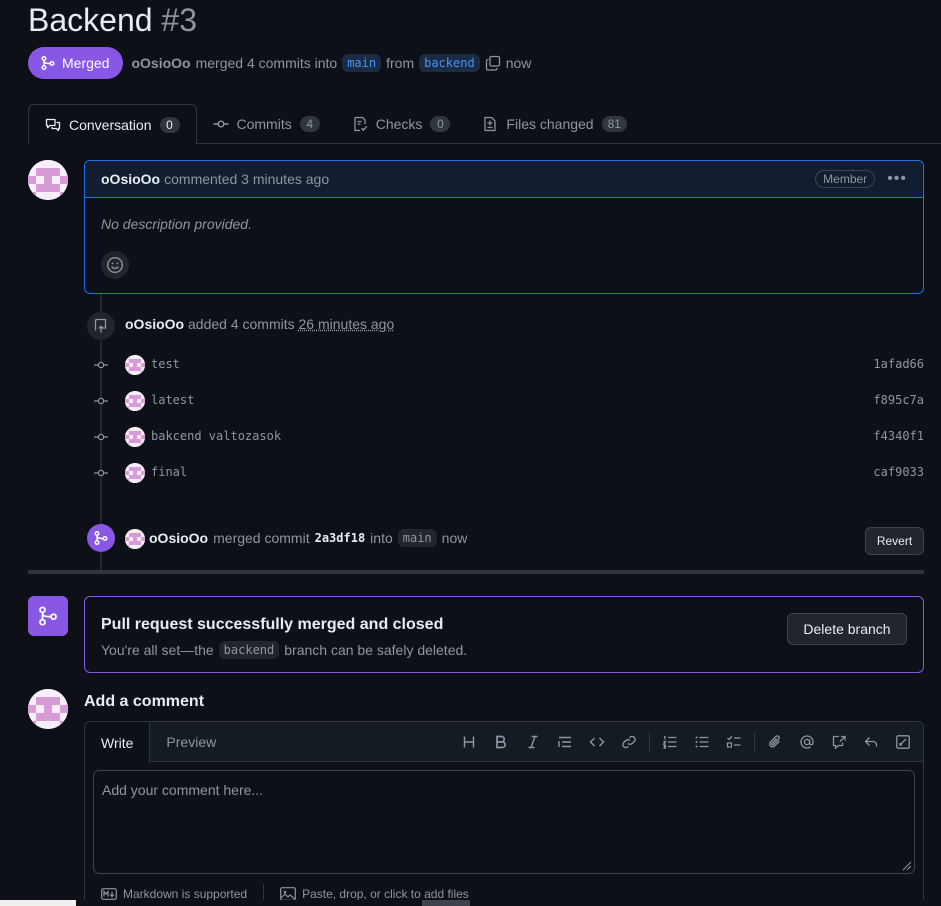 The width and height of the screenshot is (941, 906). Describe the element at coordinates (216, 436) in the screenshot. I see `commit-message: bakcend valtozasok` at that location.